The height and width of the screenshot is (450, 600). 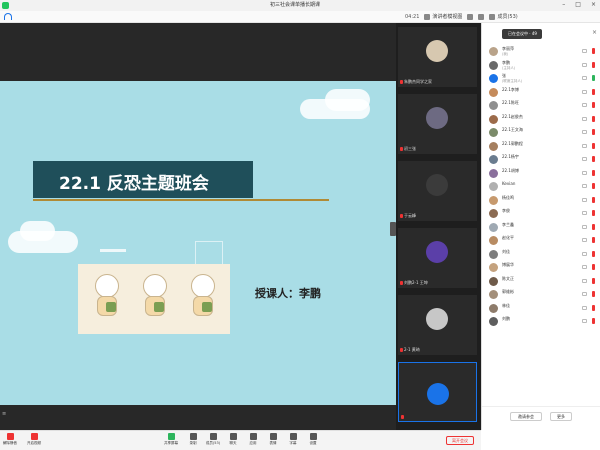 What do you see at coordinates (443, 16) in the screenshot?
I see `view-toggle-button: 演讲者模视图` at bounding box center [443, 16].